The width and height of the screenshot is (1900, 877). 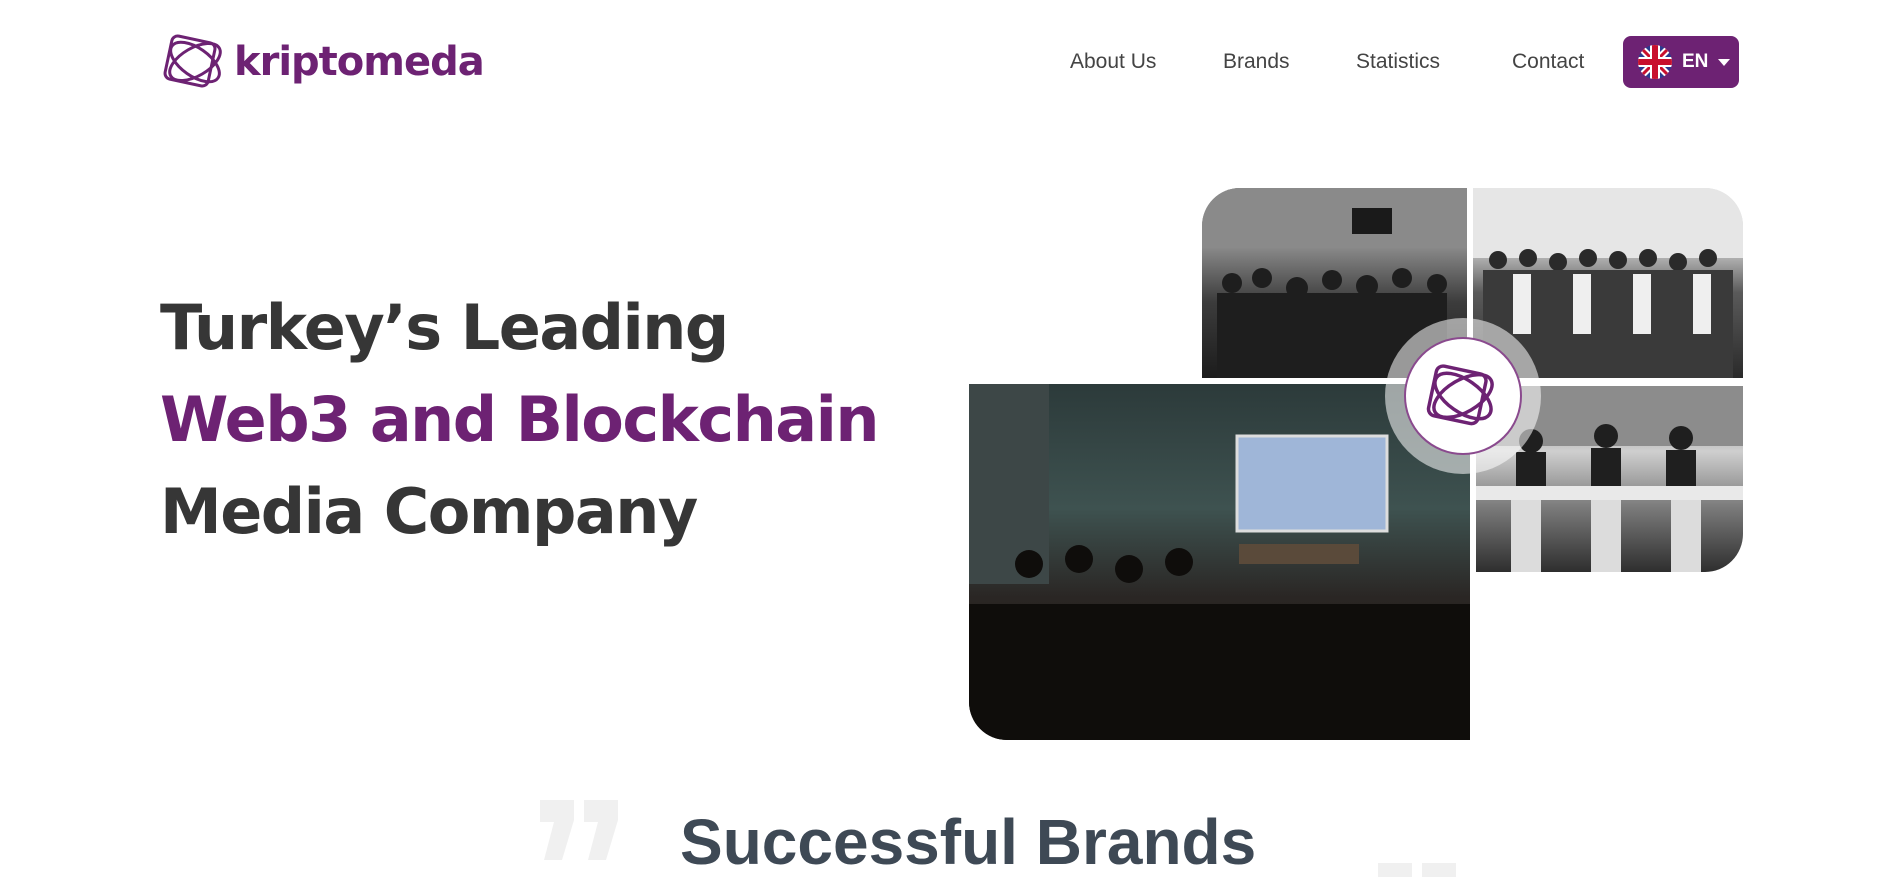 What do you see at coordinates (1219, 562) in the screenshot?
I see `event-photo-panel-audience` at bounding box center [1219, 562].